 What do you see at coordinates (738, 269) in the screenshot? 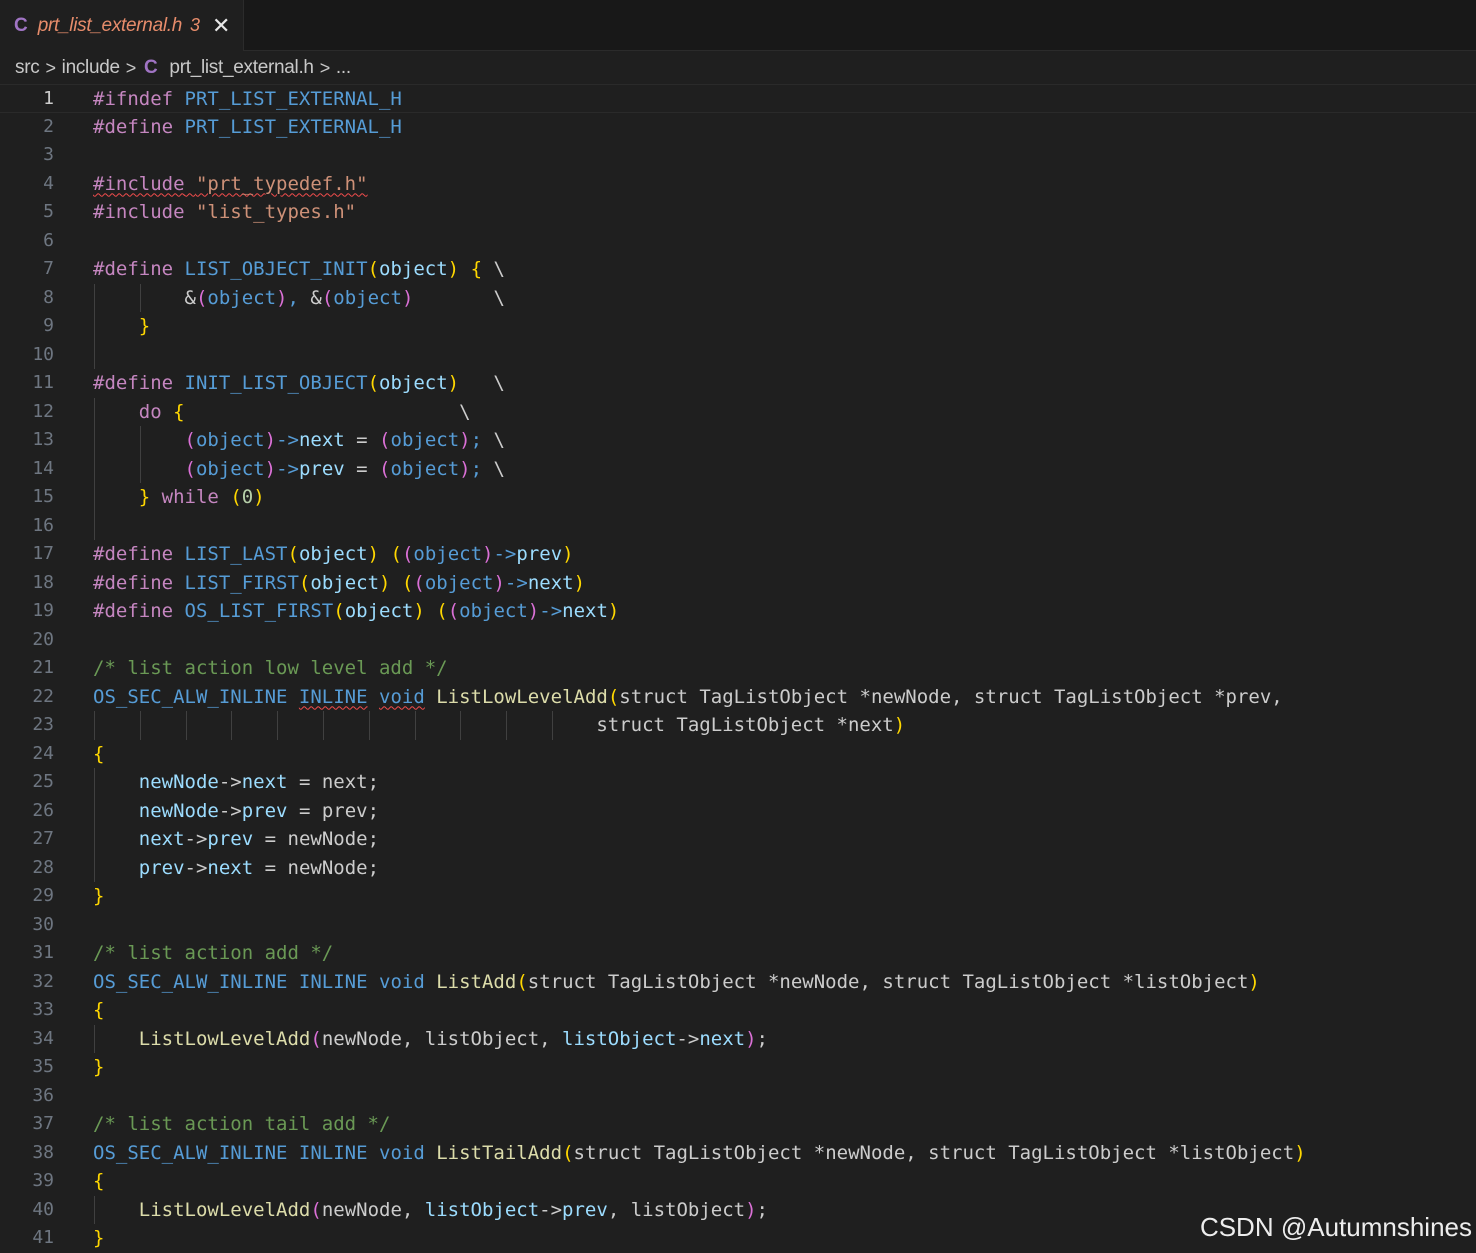
I see `code-line: 7 #define LIST_OBJECT_INIT(object) { \` at bounding box center [738, 269].